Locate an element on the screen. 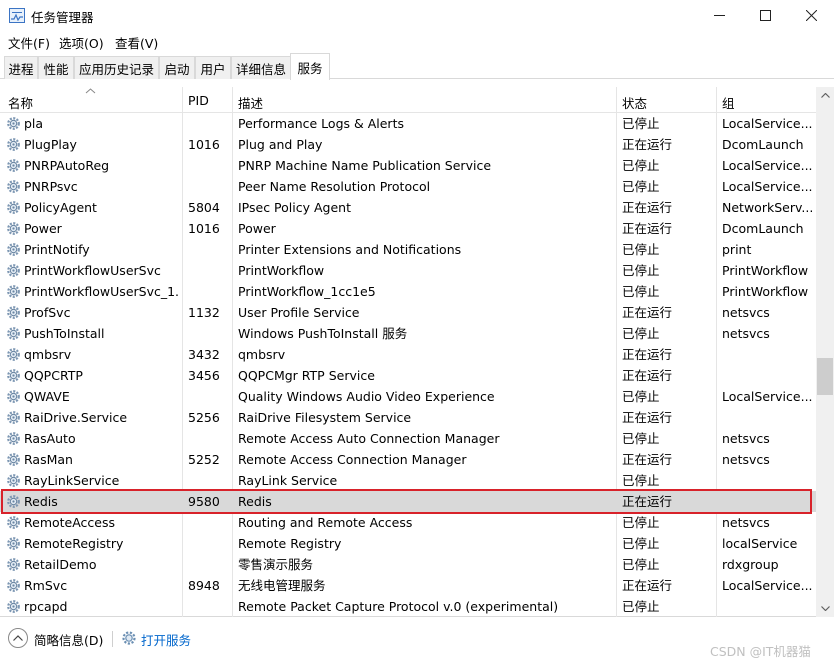 This screenshot has width=834, height=665. table-row: qmbsrv 3432 qmbsrv 正在运行 is located at coordinates (408, 354).